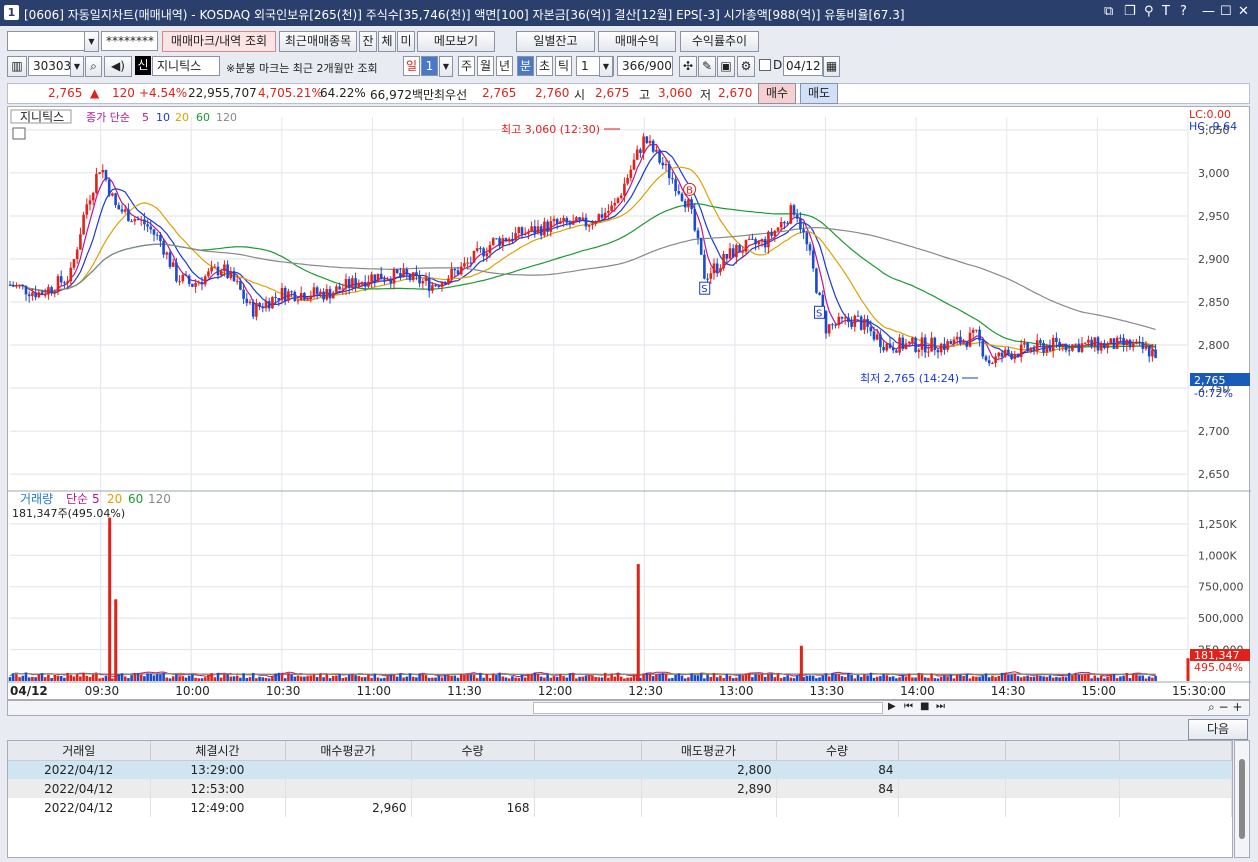 This screenshot has height=862, width=1258. Describe the element at coordinates (620, 788) in the screenshot. I see `table-row: 2022/04/12 12:53:00 2,890 84` at that location.